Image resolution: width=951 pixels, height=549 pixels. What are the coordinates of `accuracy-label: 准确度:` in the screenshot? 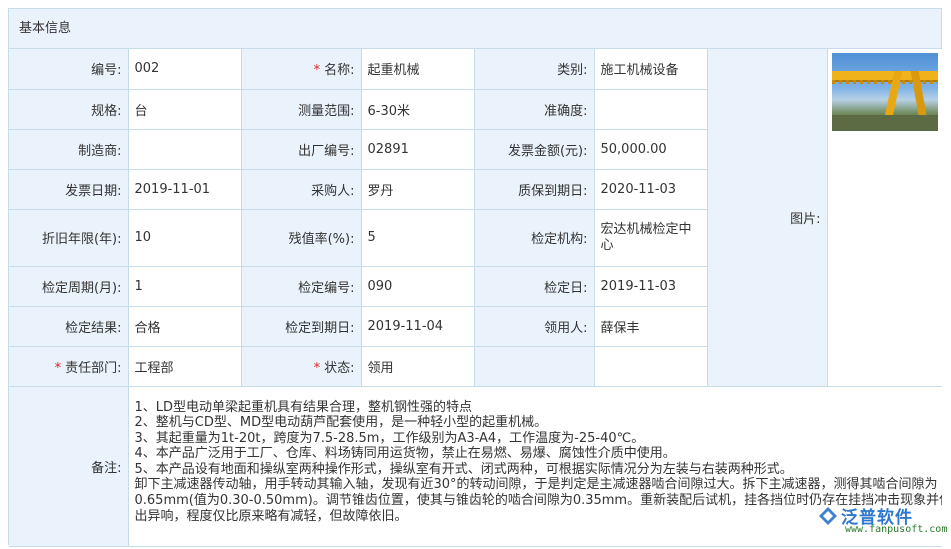 It's located at (534, 109).